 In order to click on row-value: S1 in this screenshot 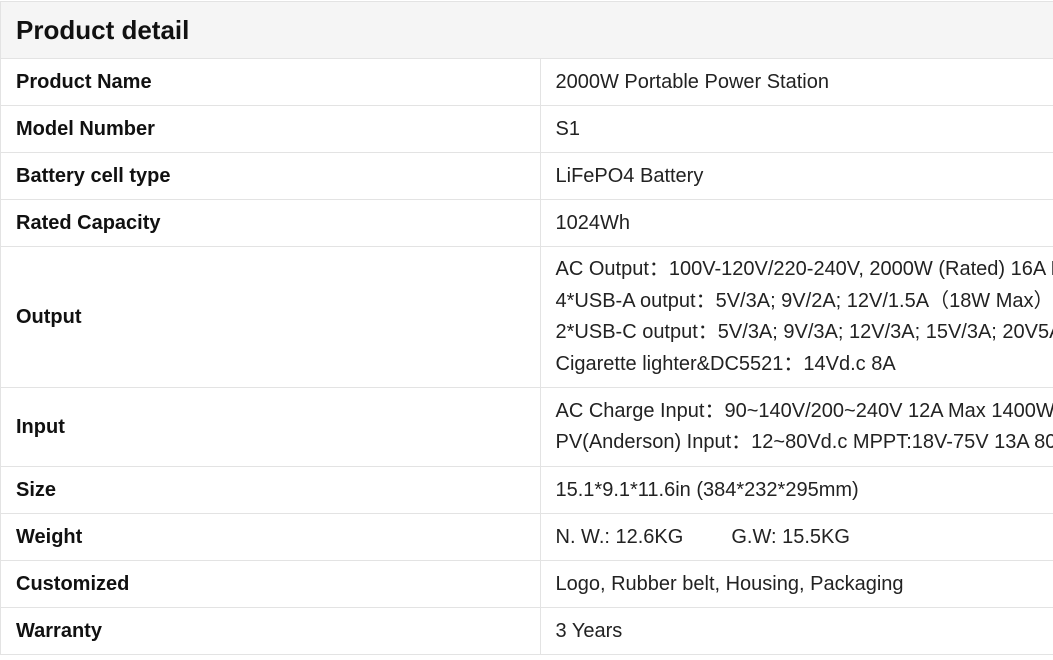, I will do `click(796, 129)`.